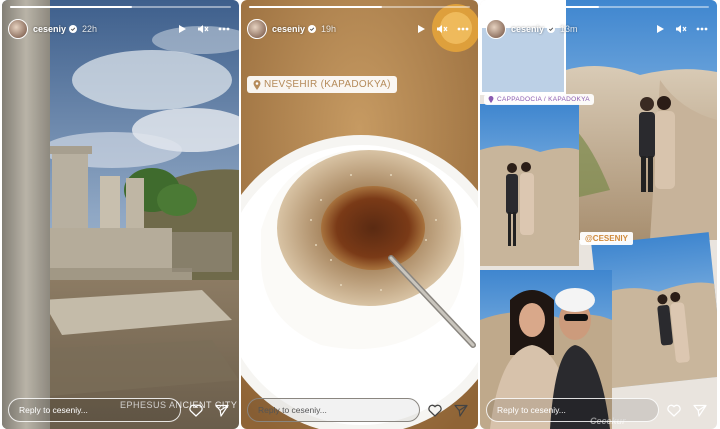 The height and width of the screenshot is (429, 720). I want to click on location-sticker: CAPPADOCIA / KAPADOKYA, so click(539, 99).